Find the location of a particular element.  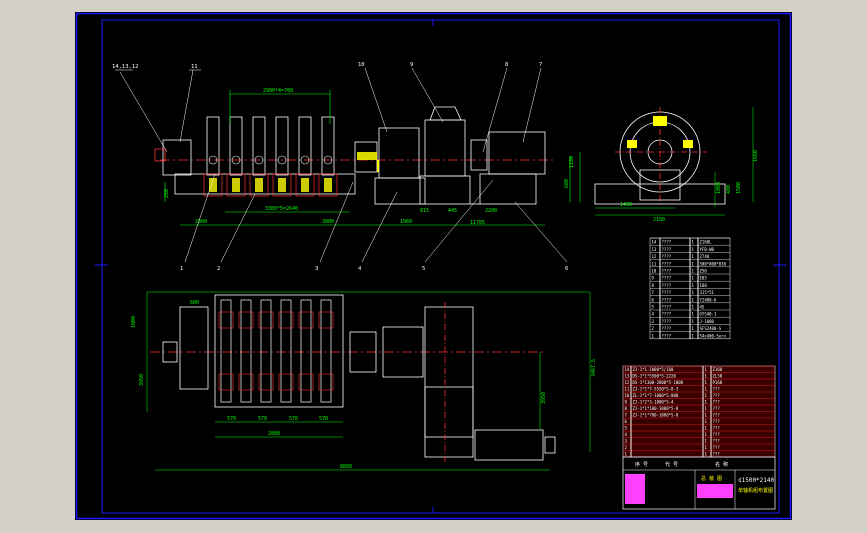

table-cell: Z160L is located at coordinates (706, 242).